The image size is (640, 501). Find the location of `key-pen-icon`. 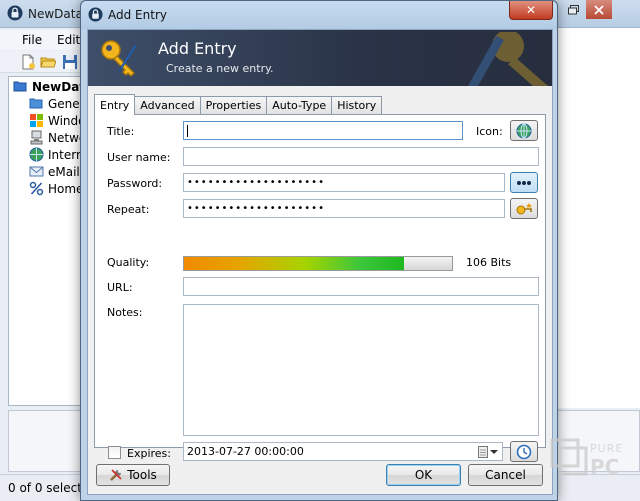

key-pen-icon is located at coordinates (119, 58).